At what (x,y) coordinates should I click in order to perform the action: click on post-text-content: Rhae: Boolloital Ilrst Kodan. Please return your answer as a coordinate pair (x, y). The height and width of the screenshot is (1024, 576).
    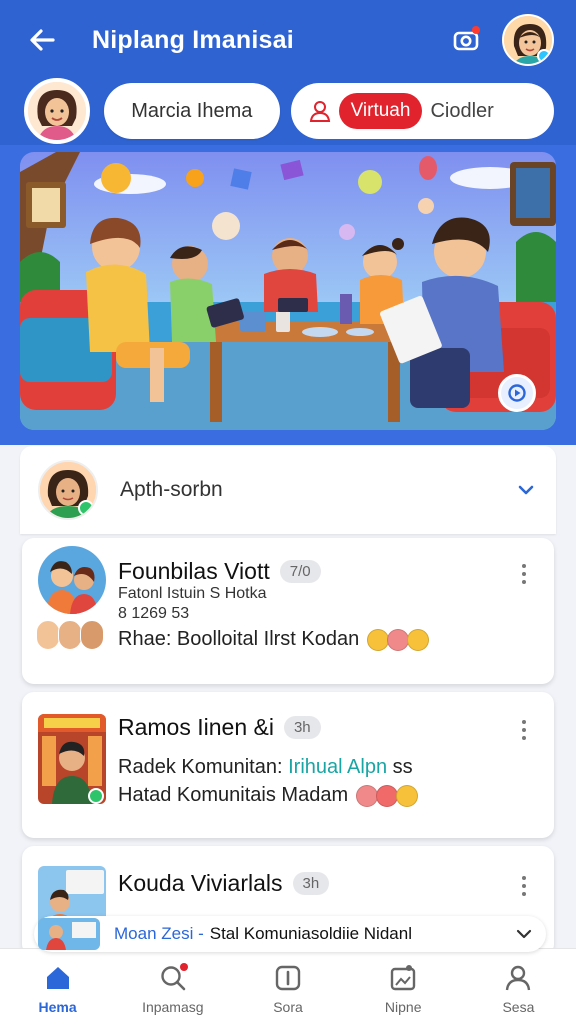
    Looking at the image, I should click on (239, 639).